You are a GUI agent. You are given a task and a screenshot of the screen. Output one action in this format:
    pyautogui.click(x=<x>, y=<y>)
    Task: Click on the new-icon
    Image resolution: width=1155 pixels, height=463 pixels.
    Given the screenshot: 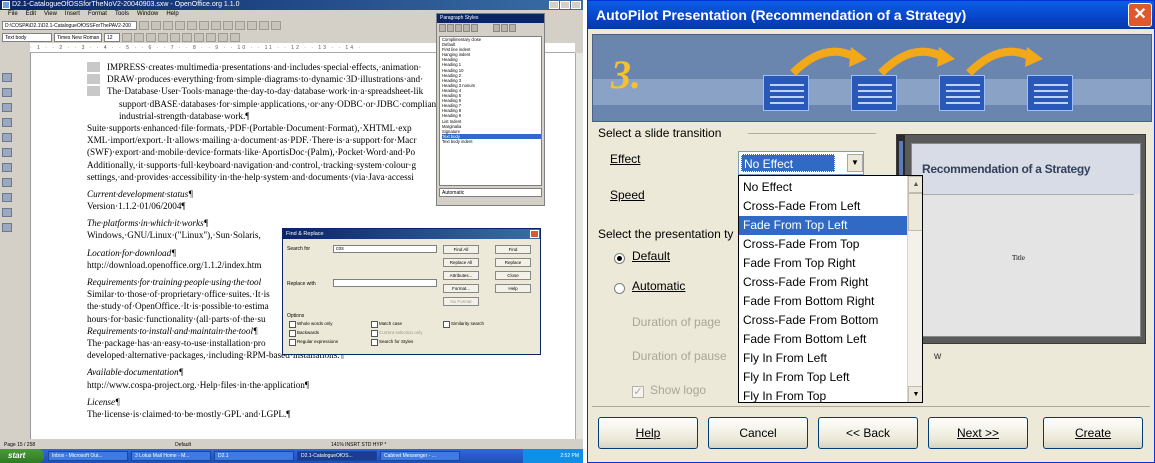 What is the action you would take?
    pyautogui.click(x=156, y=25)
    